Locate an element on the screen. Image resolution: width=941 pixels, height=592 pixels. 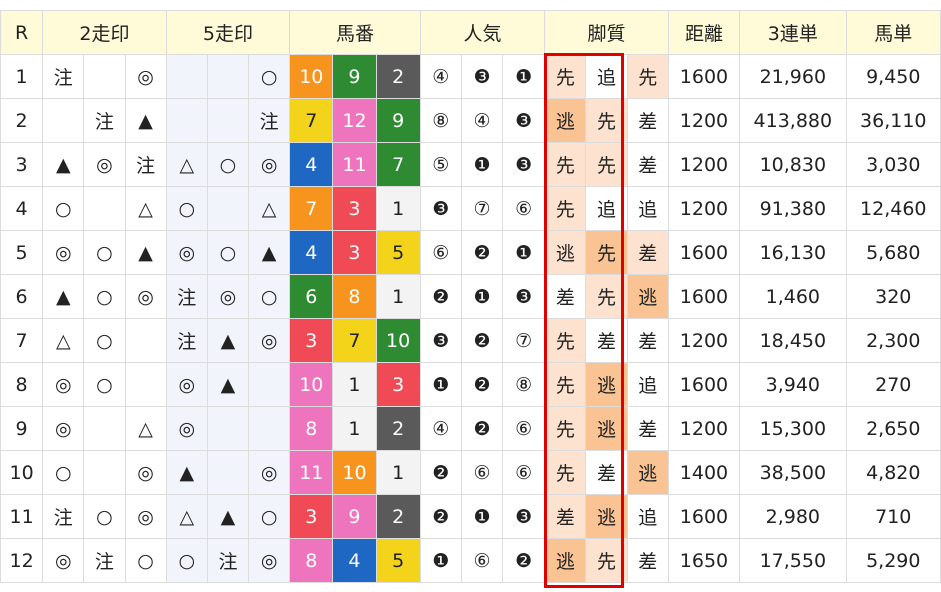
header-exacta: 馬単 is located at coordinates (893, 32).